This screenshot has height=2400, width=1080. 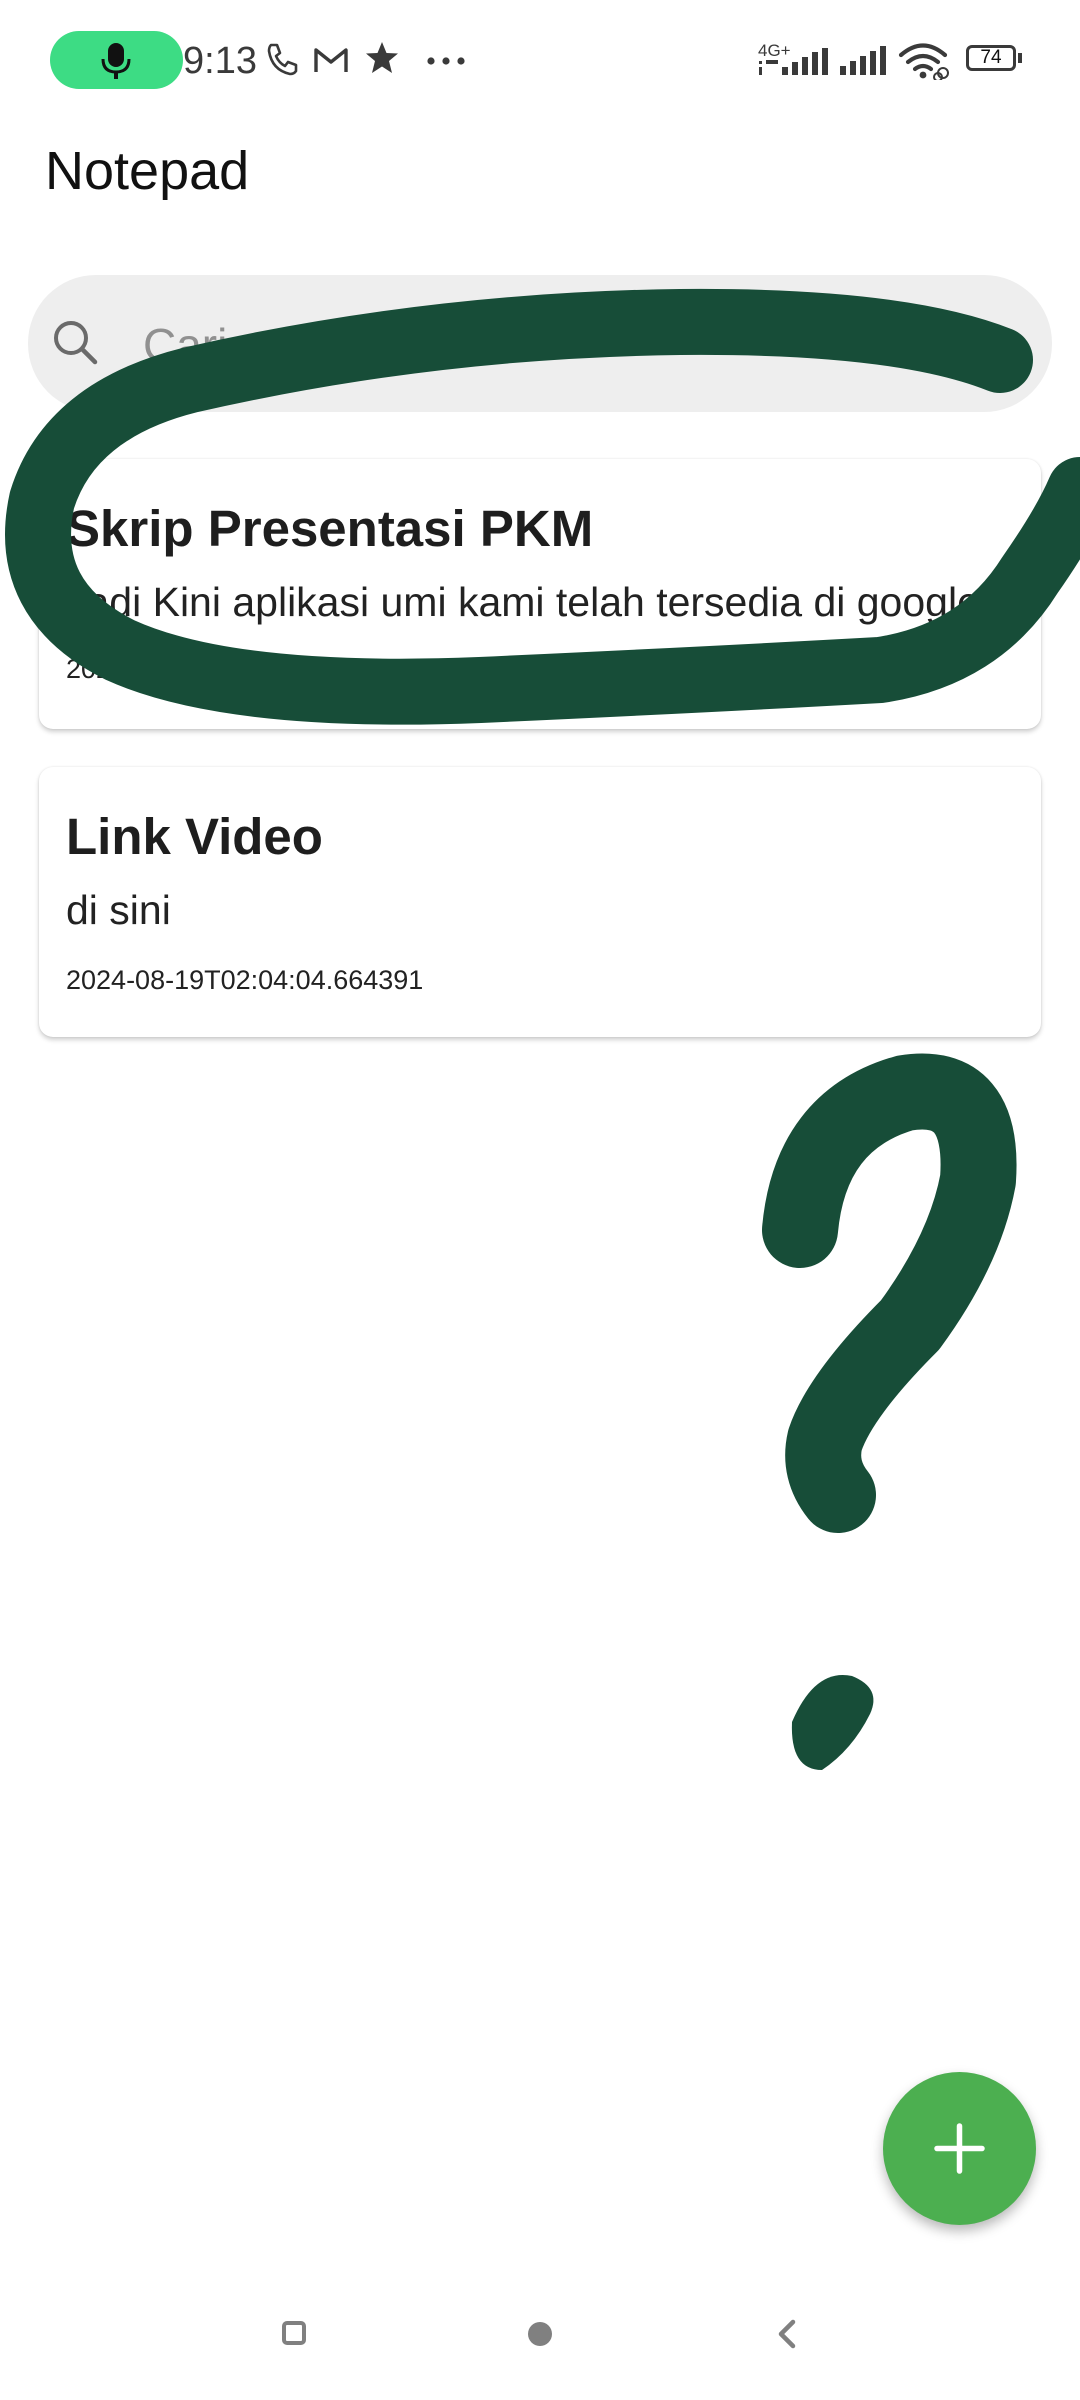 I want to click on star-icon, so click(x=382, y=57).